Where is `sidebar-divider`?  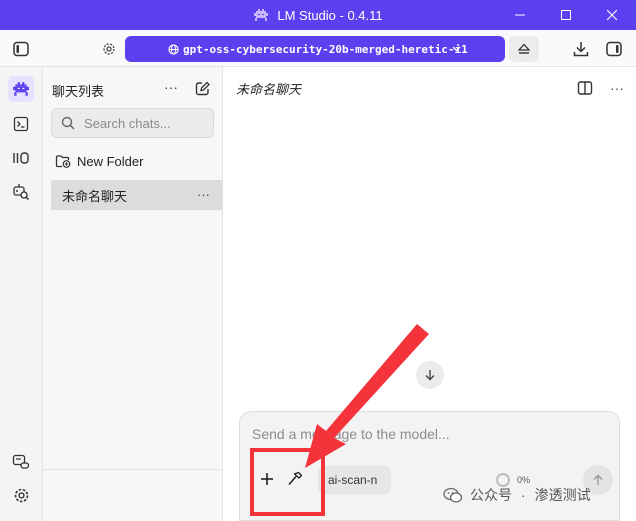
sidebar-divider is located at coordinates (132, 469).